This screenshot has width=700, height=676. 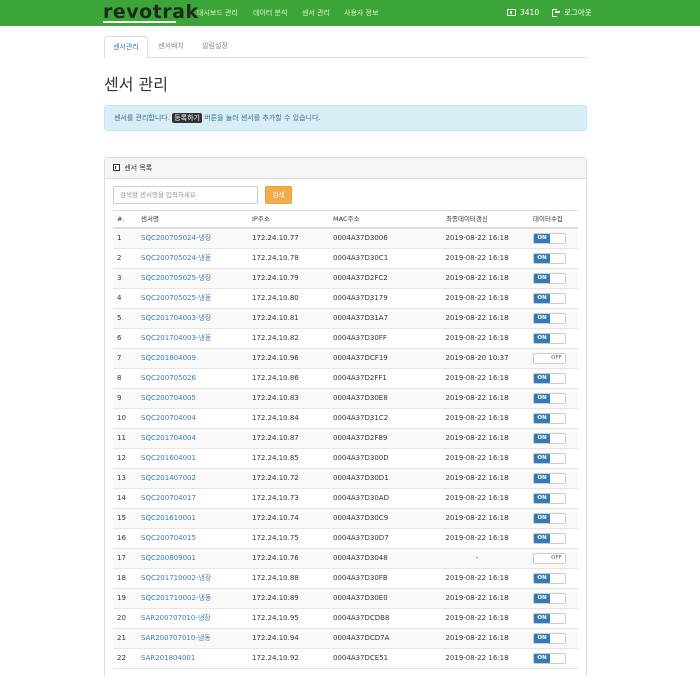 I want to click on sensor-name-link: SQC201710002-냉장, so click(x=176, y=578).